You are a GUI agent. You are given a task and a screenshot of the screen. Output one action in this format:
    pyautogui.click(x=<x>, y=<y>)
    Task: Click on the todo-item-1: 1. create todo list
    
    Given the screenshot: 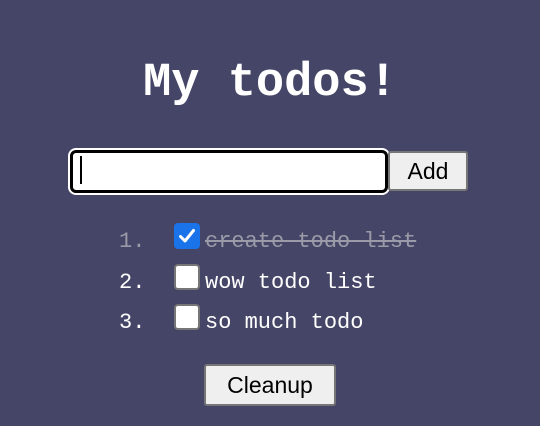 What is the action you would take?
    pyautogui.click(x=270, y=242)
    